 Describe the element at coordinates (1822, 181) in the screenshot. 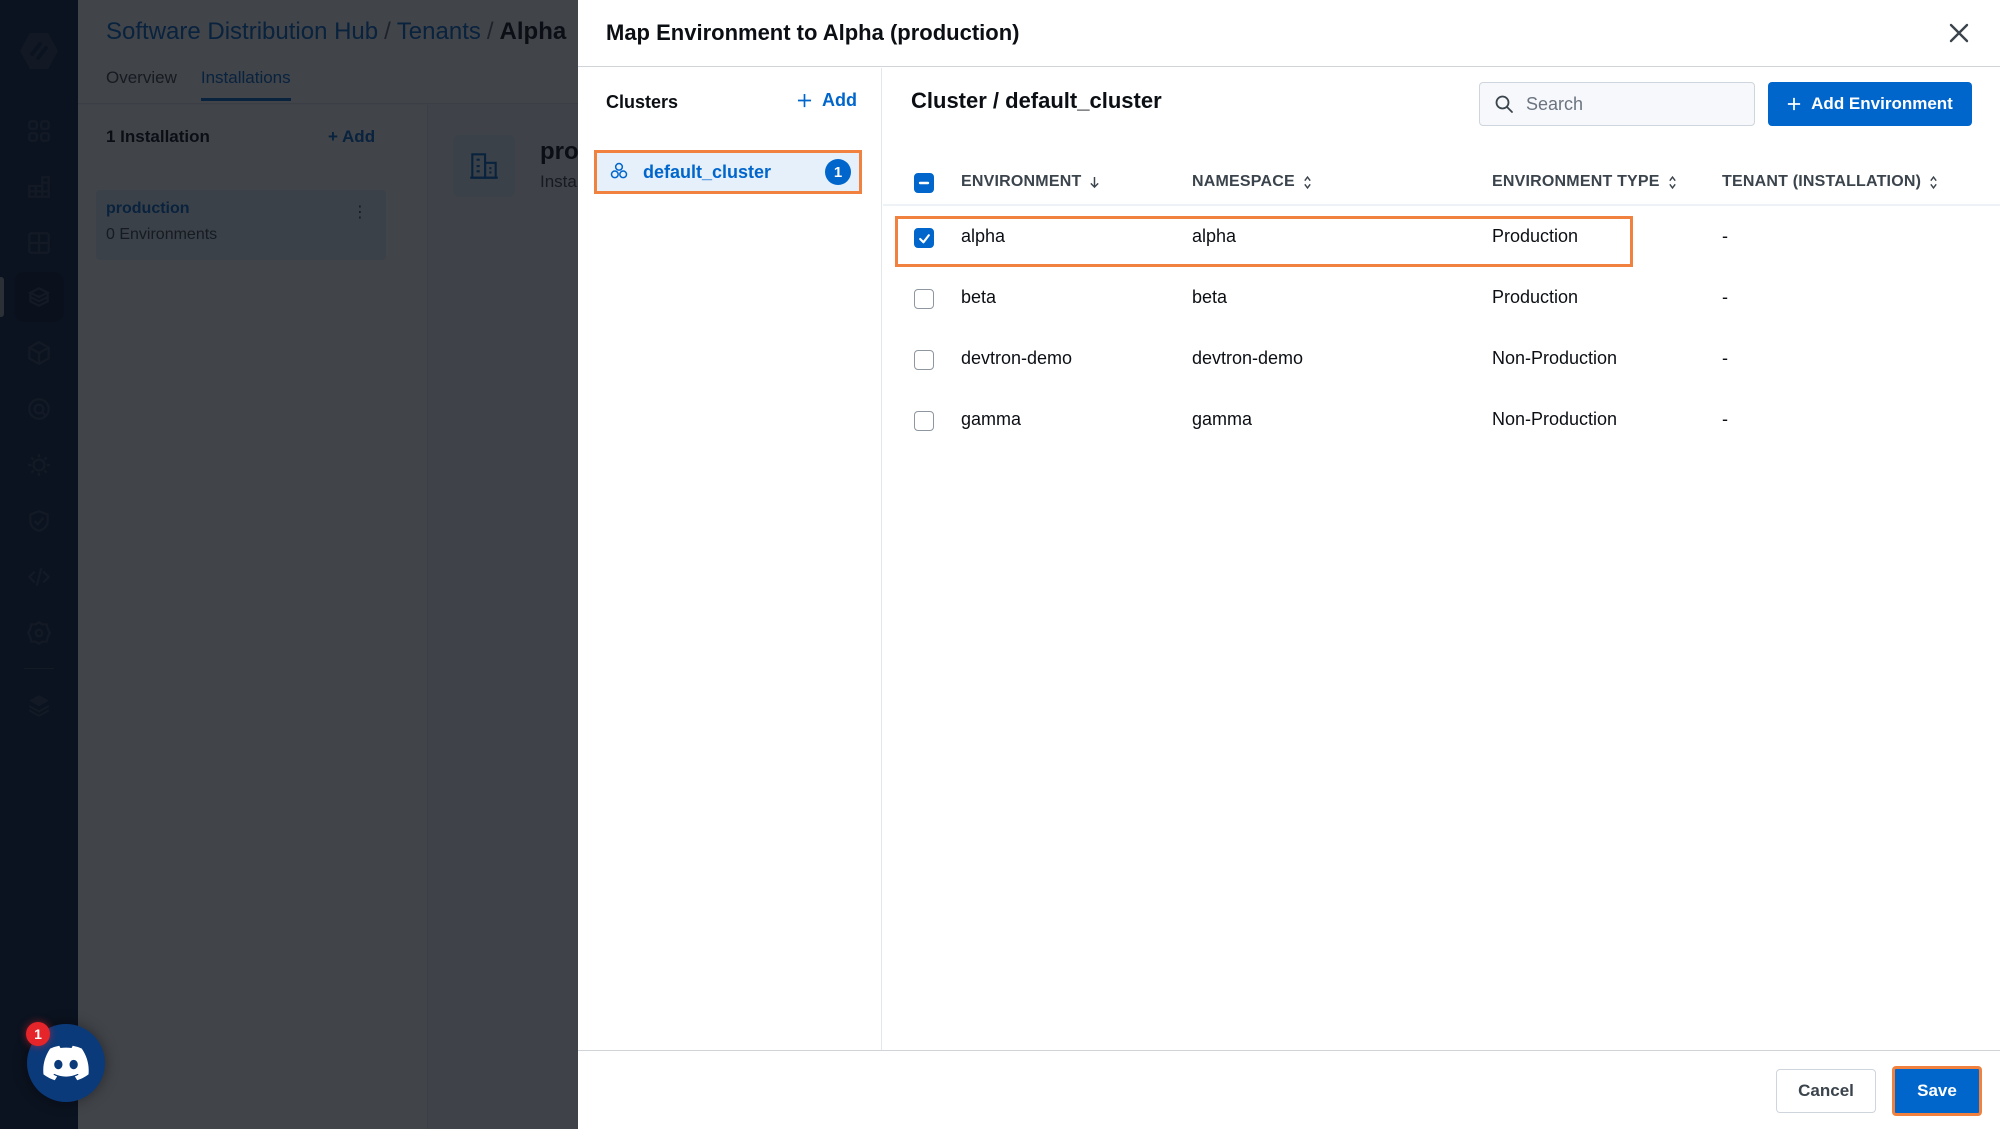

I see `column-label: TENANT (INSTALLATION)` at that location.